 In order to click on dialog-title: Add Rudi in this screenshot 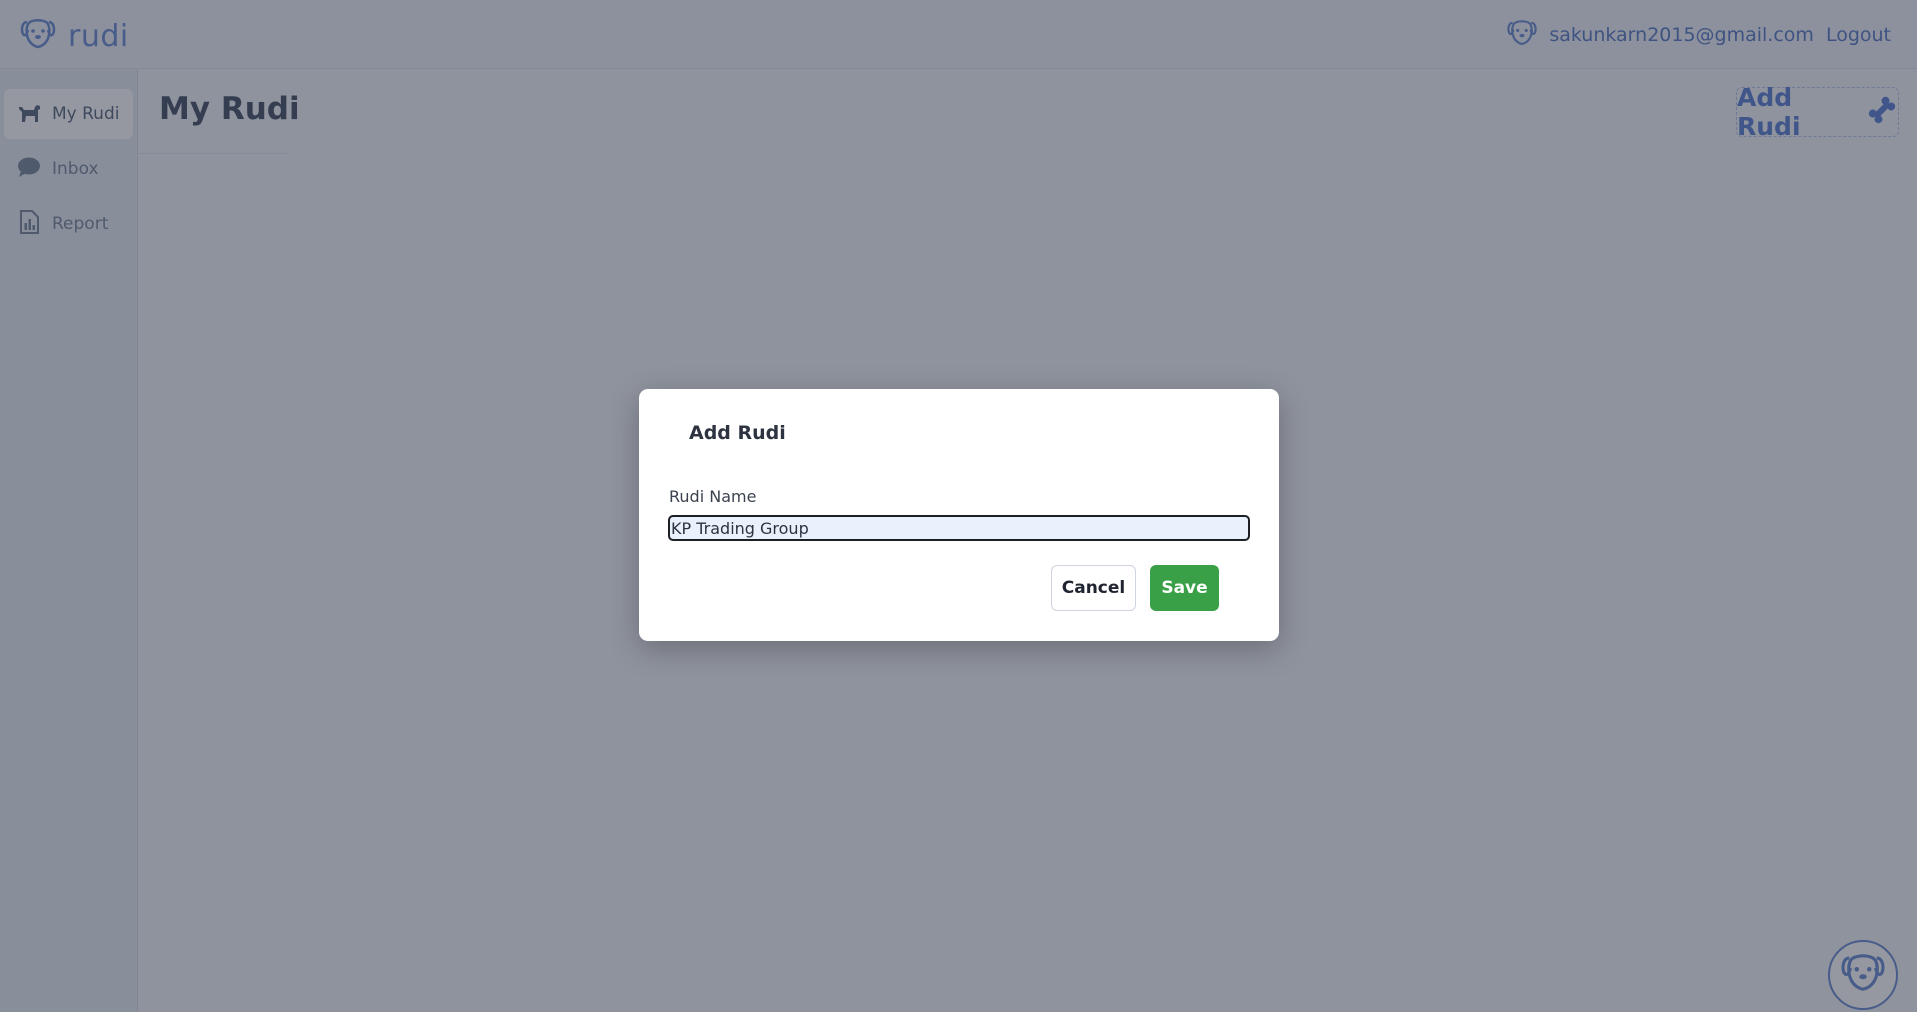, I will do `click(737, 433)`.